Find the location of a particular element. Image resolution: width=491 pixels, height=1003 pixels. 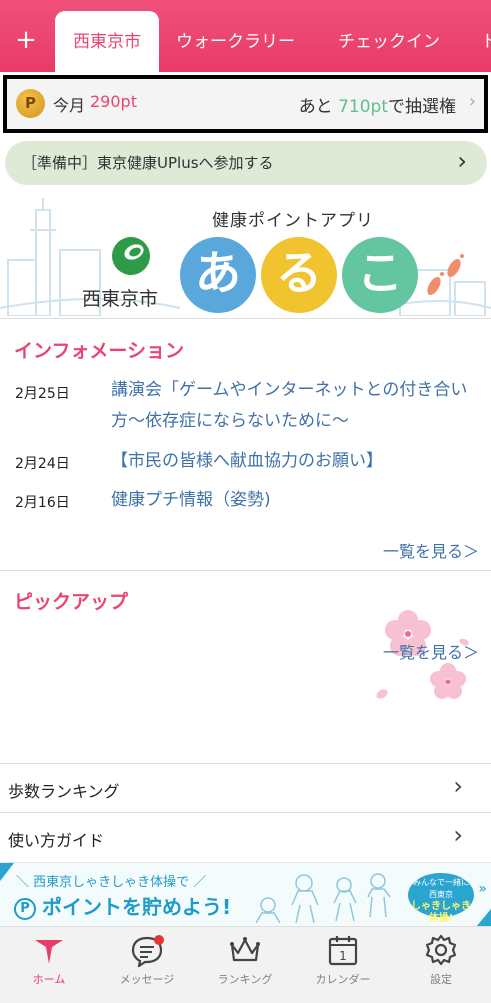

promo-title-text: ポイントを貯めよう! is located at coordinates (137, 907).